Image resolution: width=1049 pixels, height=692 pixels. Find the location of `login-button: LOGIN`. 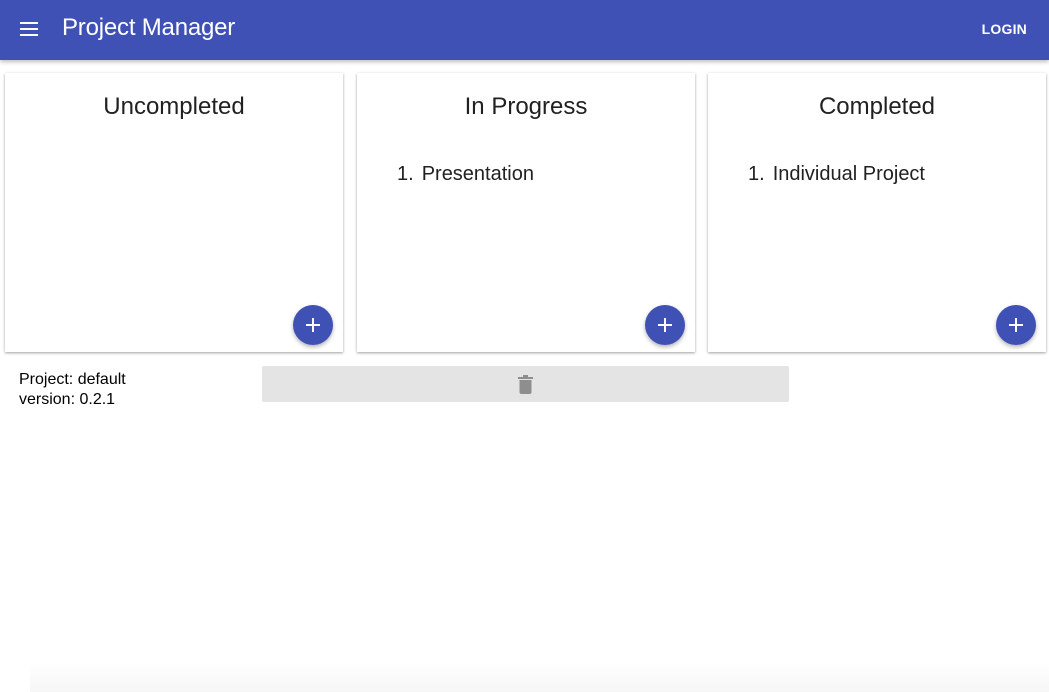

login-button: LOGIN is located at coordinates (1004, 29).